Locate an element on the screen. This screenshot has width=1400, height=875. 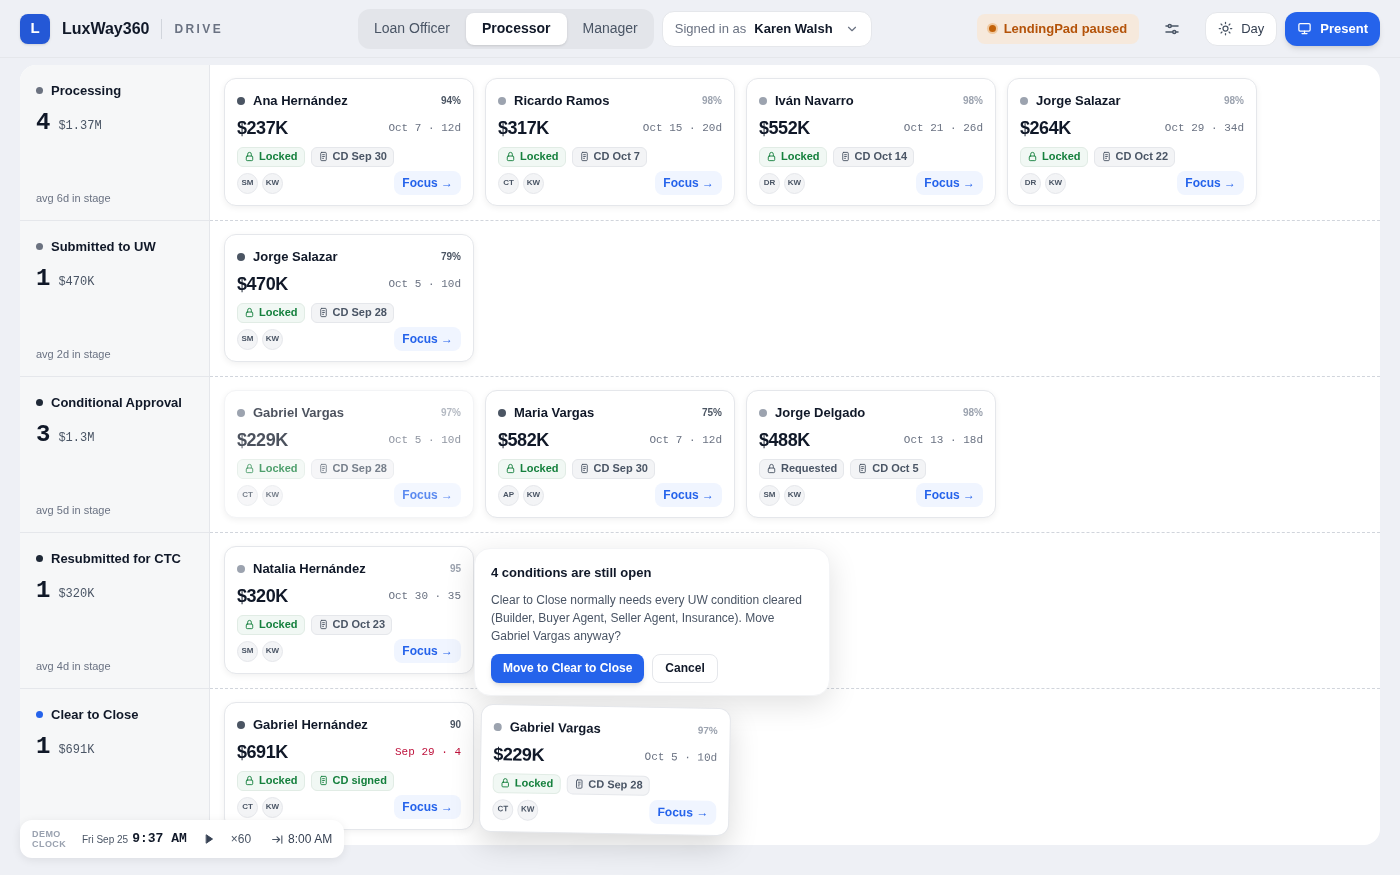
borrower-name: Gabriel Vargas is located at coordinates (555, 728).